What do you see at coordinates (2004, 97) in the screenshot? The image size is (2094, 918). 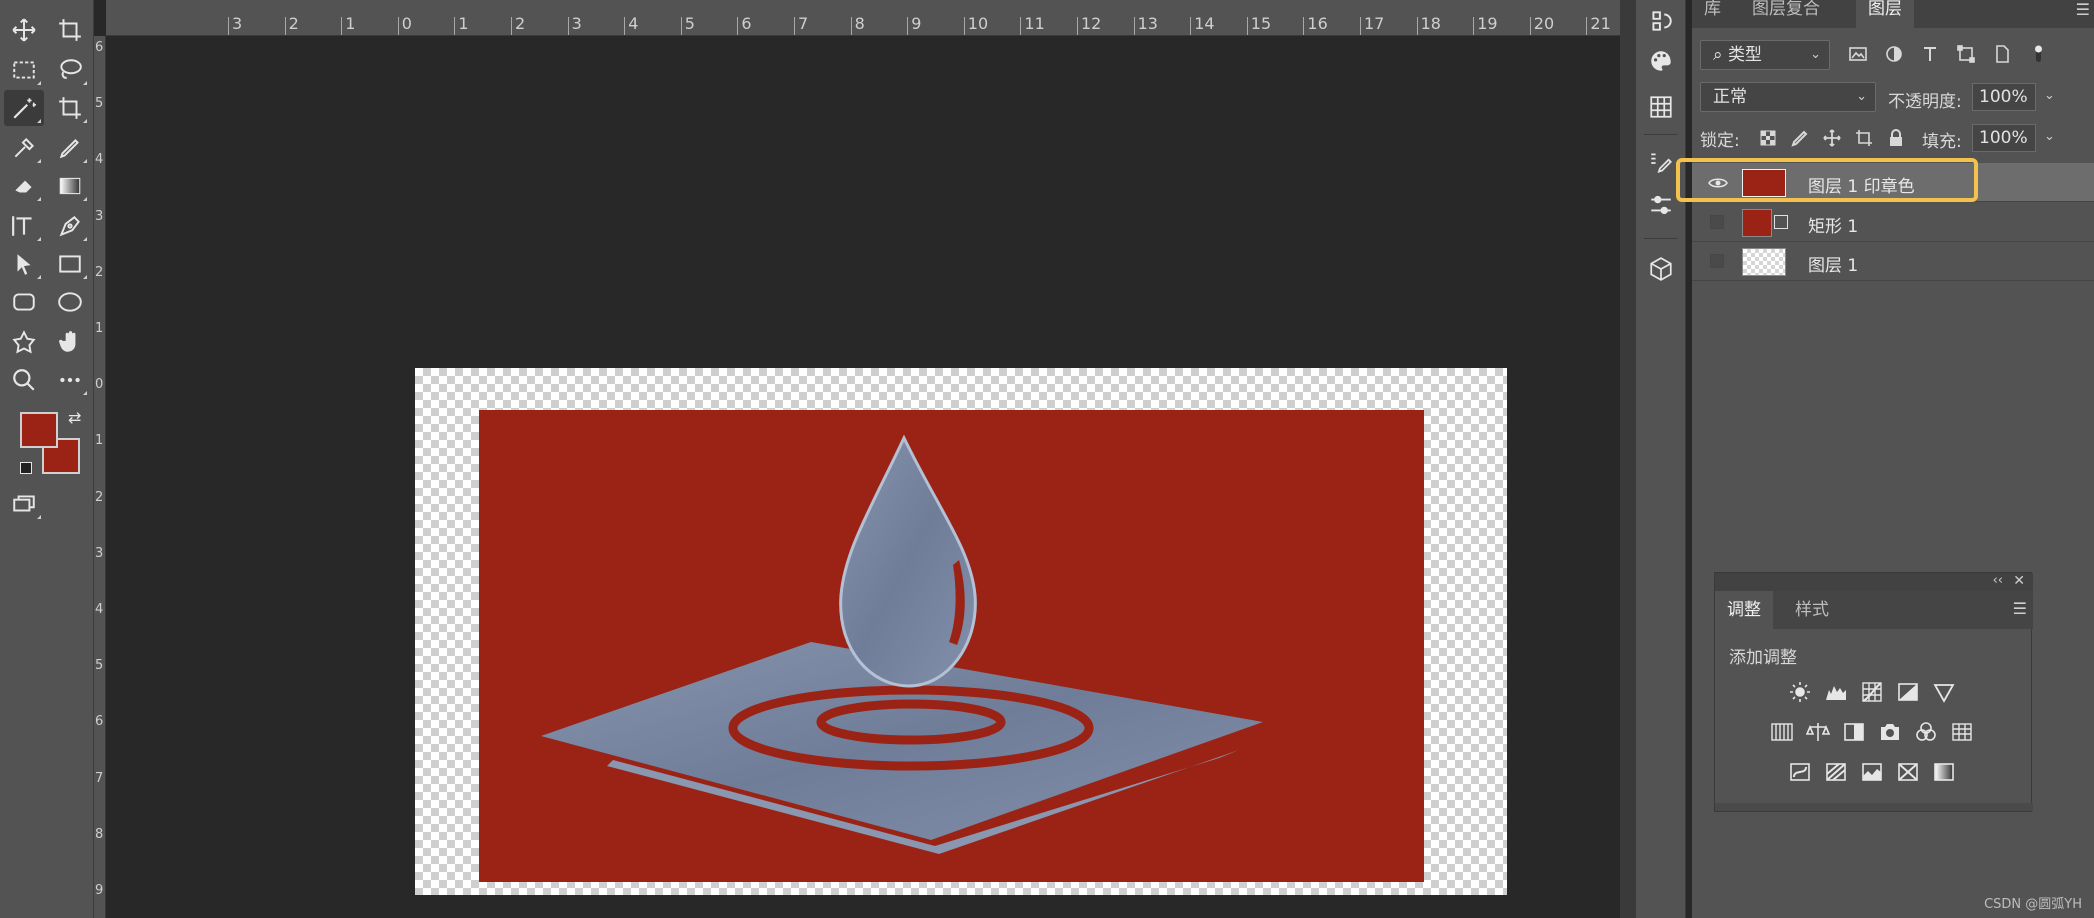 I see `opacity-input: 100%` at bounding box center [2004, 97].